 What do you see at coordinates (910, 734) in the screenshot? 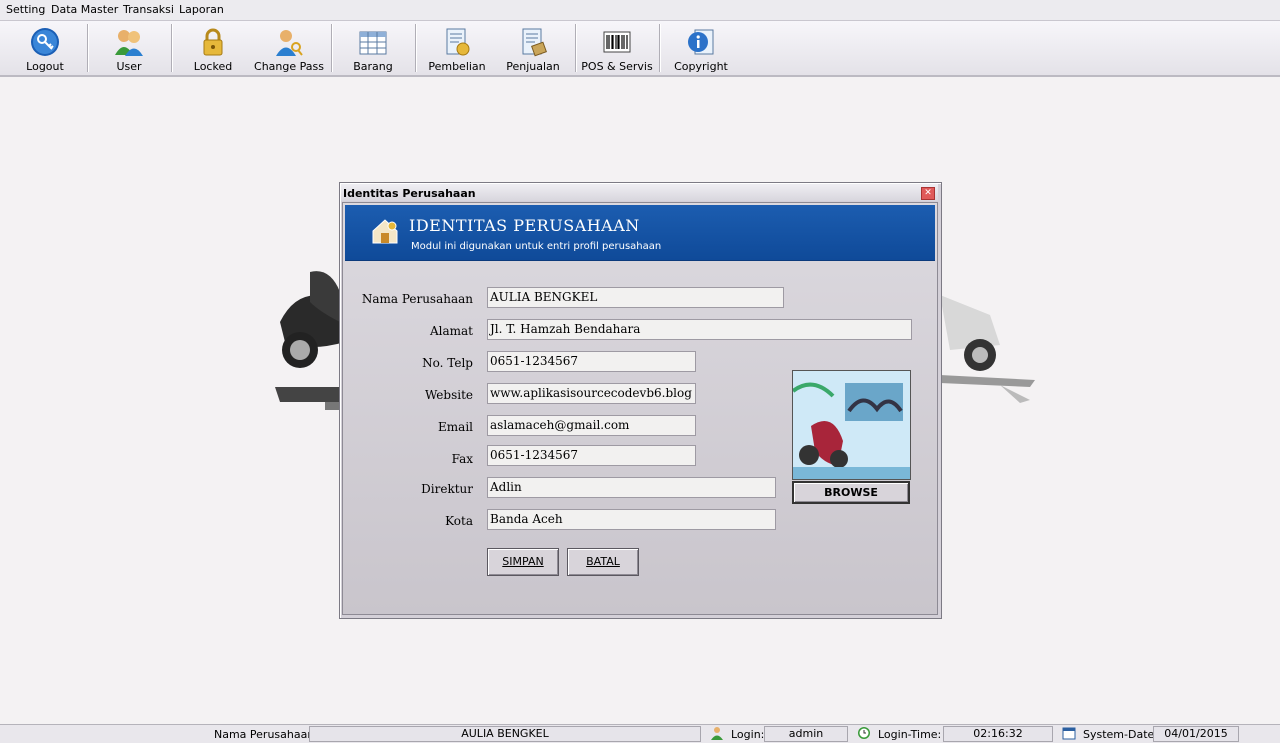
I see `login-time-label: Login-Time:` at bounding box center [910, 734].